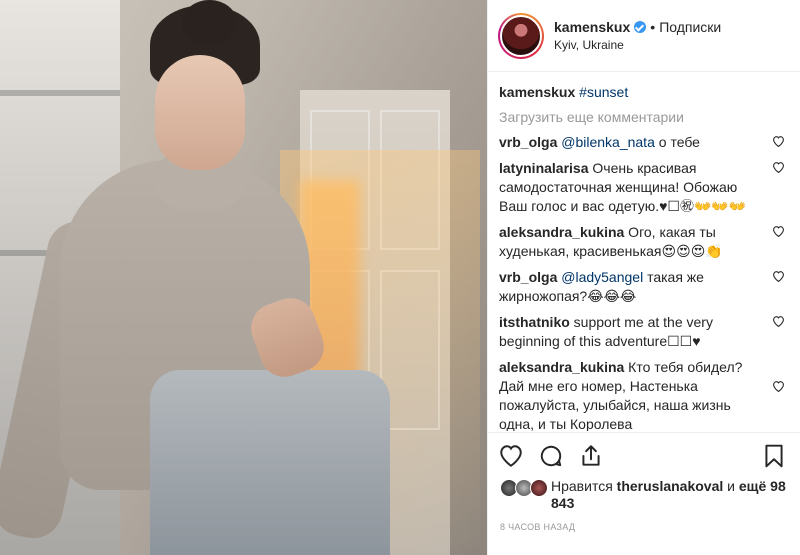 The width and height of the screenshot is (800, 555). What do you see at coordinates (200, 112) in the screenshot?
I see `figure-face` at bounding box center [200, 112].